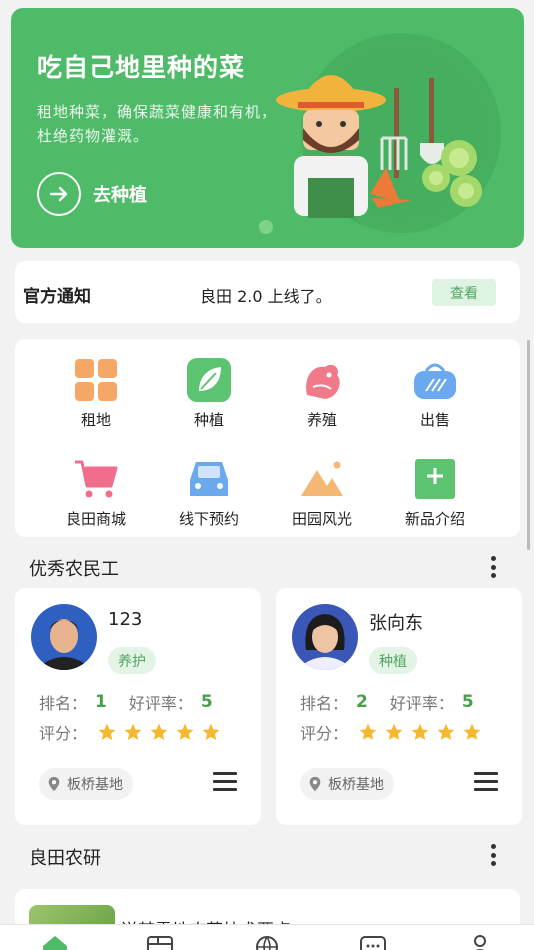 The height and width of the screenshot is (950, 534). Describe the element at coordinates (435, 381) in the screenshot. I see `bag-icon` at that location.